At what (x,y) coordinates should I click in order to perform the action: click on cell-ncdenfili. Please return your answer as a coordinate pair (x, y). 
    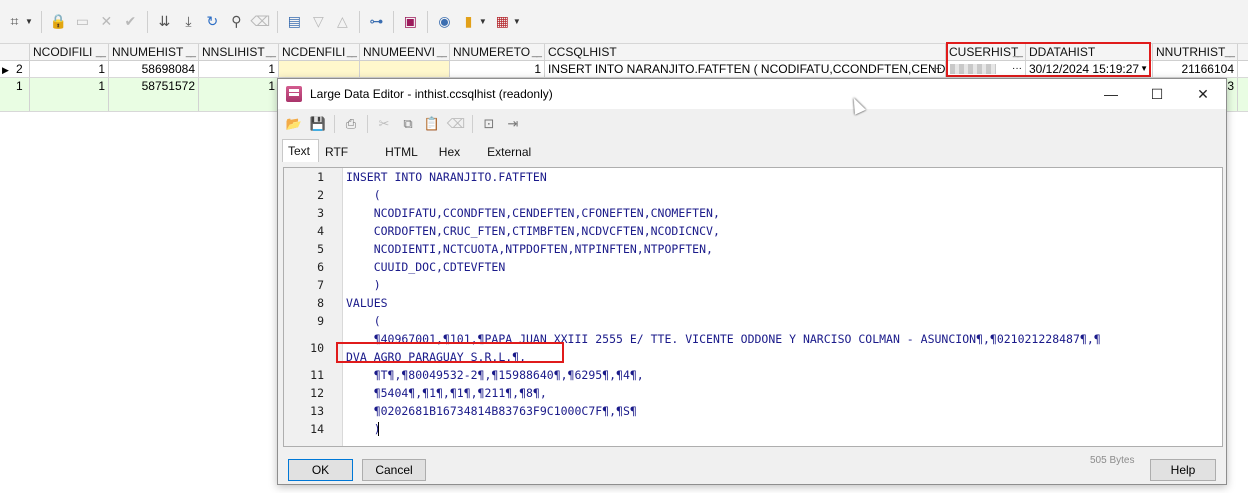
    Looking at the image, I should click on (319, 69).